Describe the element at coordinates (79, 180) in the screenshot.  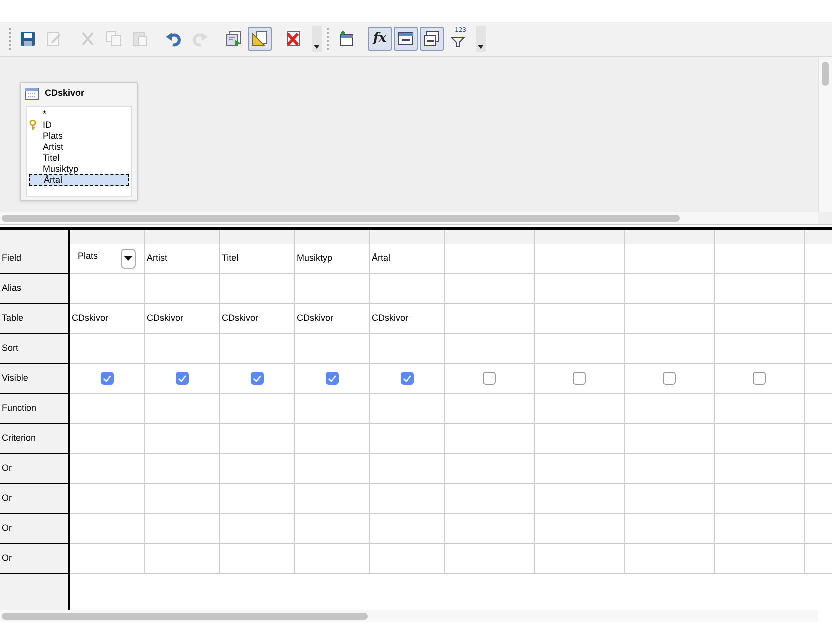
I see `field-list-item: Årtal` at that location.